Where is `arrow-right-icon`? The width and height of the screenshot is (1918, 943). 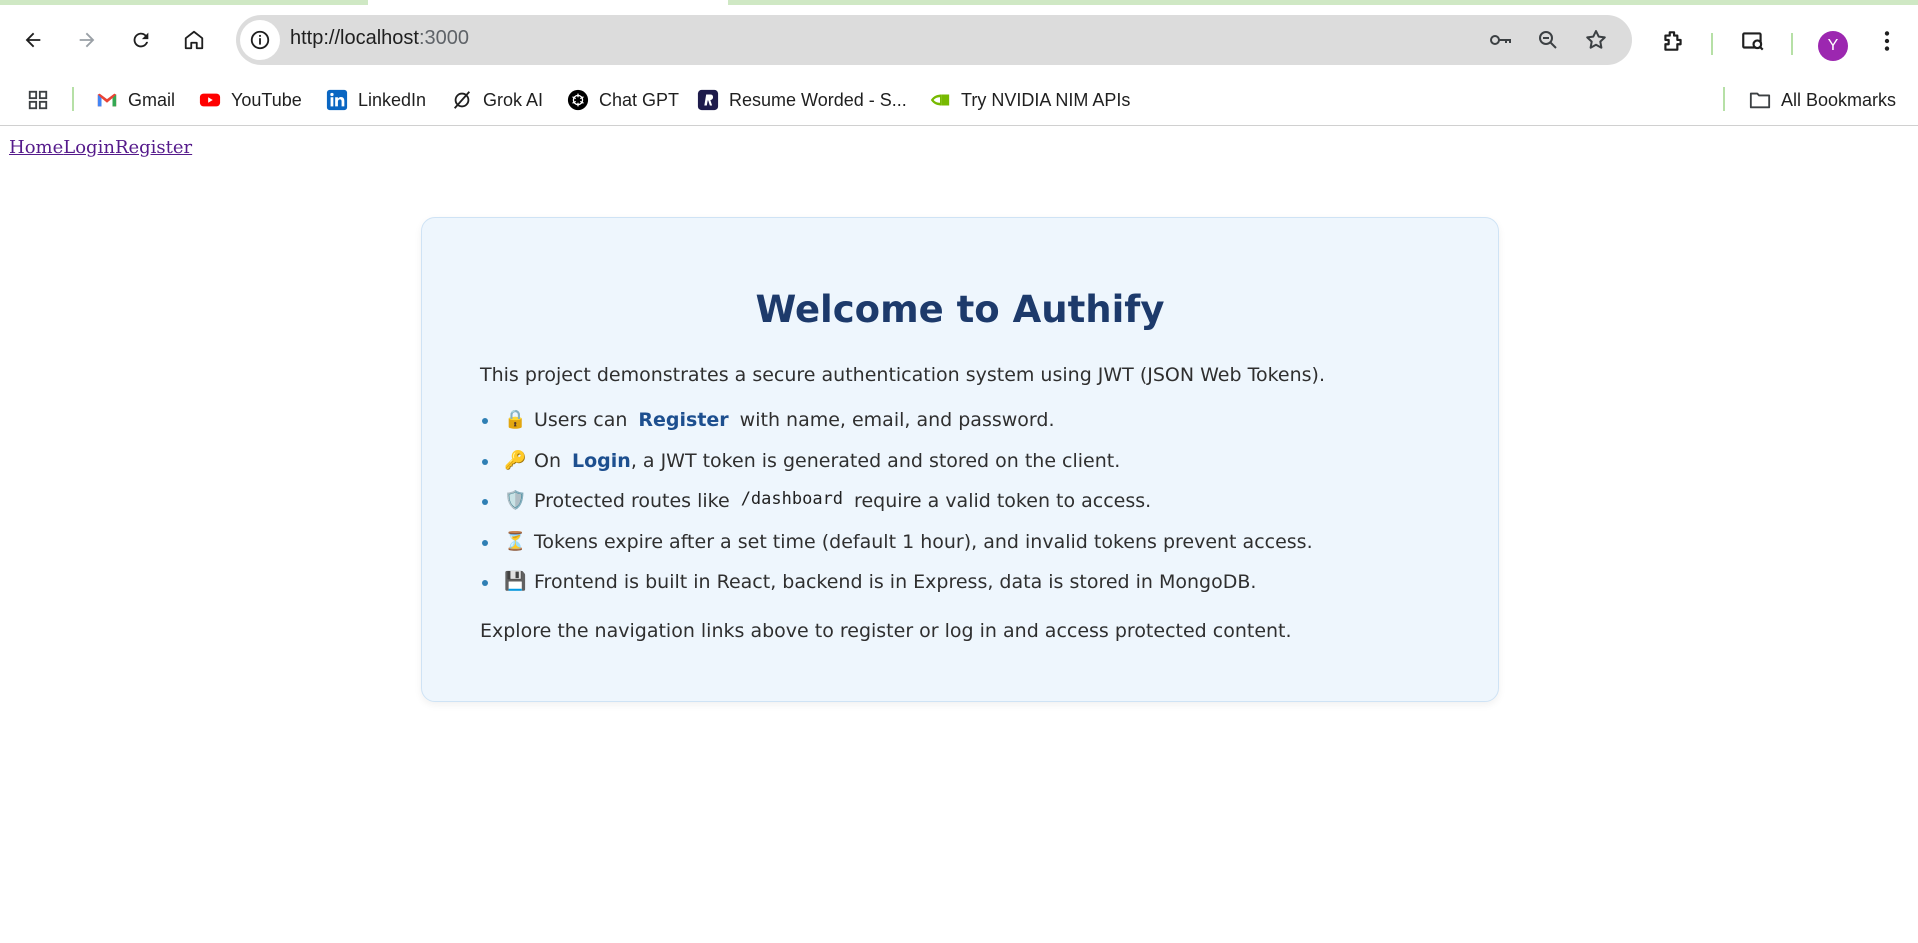 arrow-right-icon is located at coordinates (87, 40).